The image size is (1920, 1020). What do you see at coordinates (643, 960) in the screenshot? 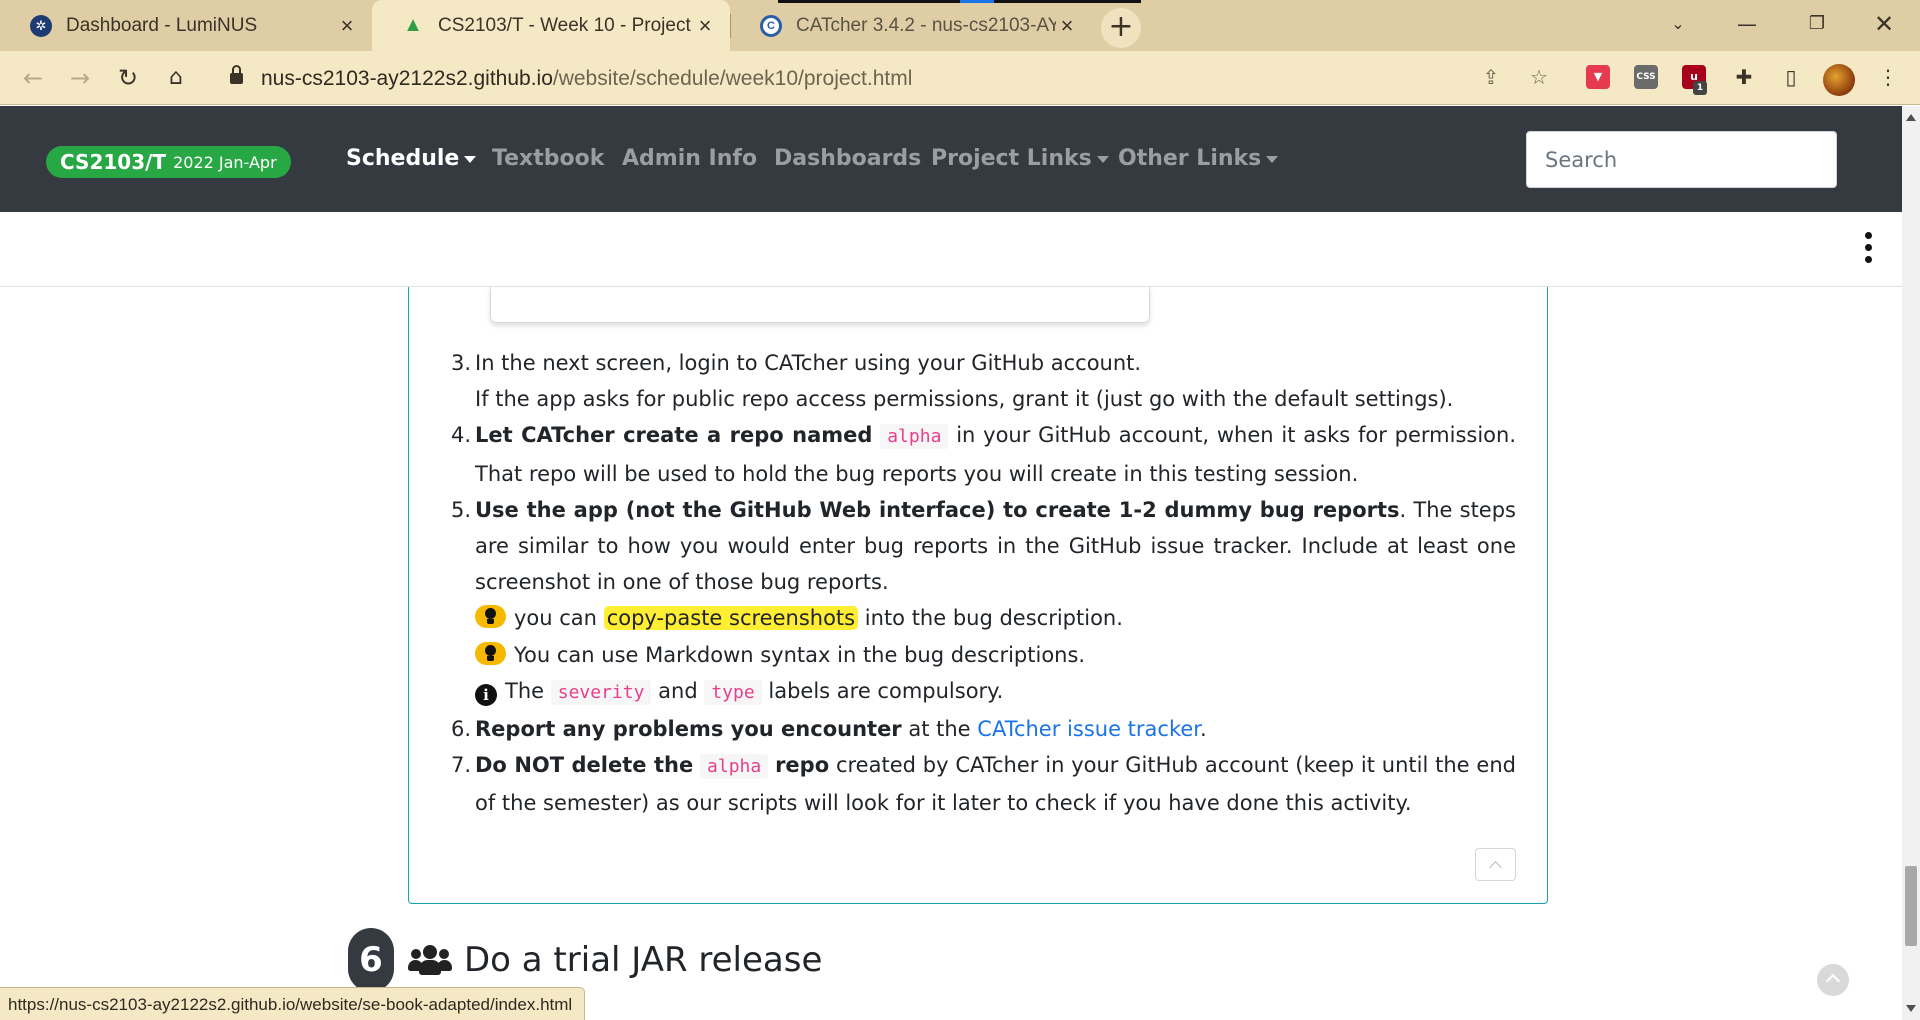
I see `section-title: Do a trial JAR release` at bounding box center [643, 960].